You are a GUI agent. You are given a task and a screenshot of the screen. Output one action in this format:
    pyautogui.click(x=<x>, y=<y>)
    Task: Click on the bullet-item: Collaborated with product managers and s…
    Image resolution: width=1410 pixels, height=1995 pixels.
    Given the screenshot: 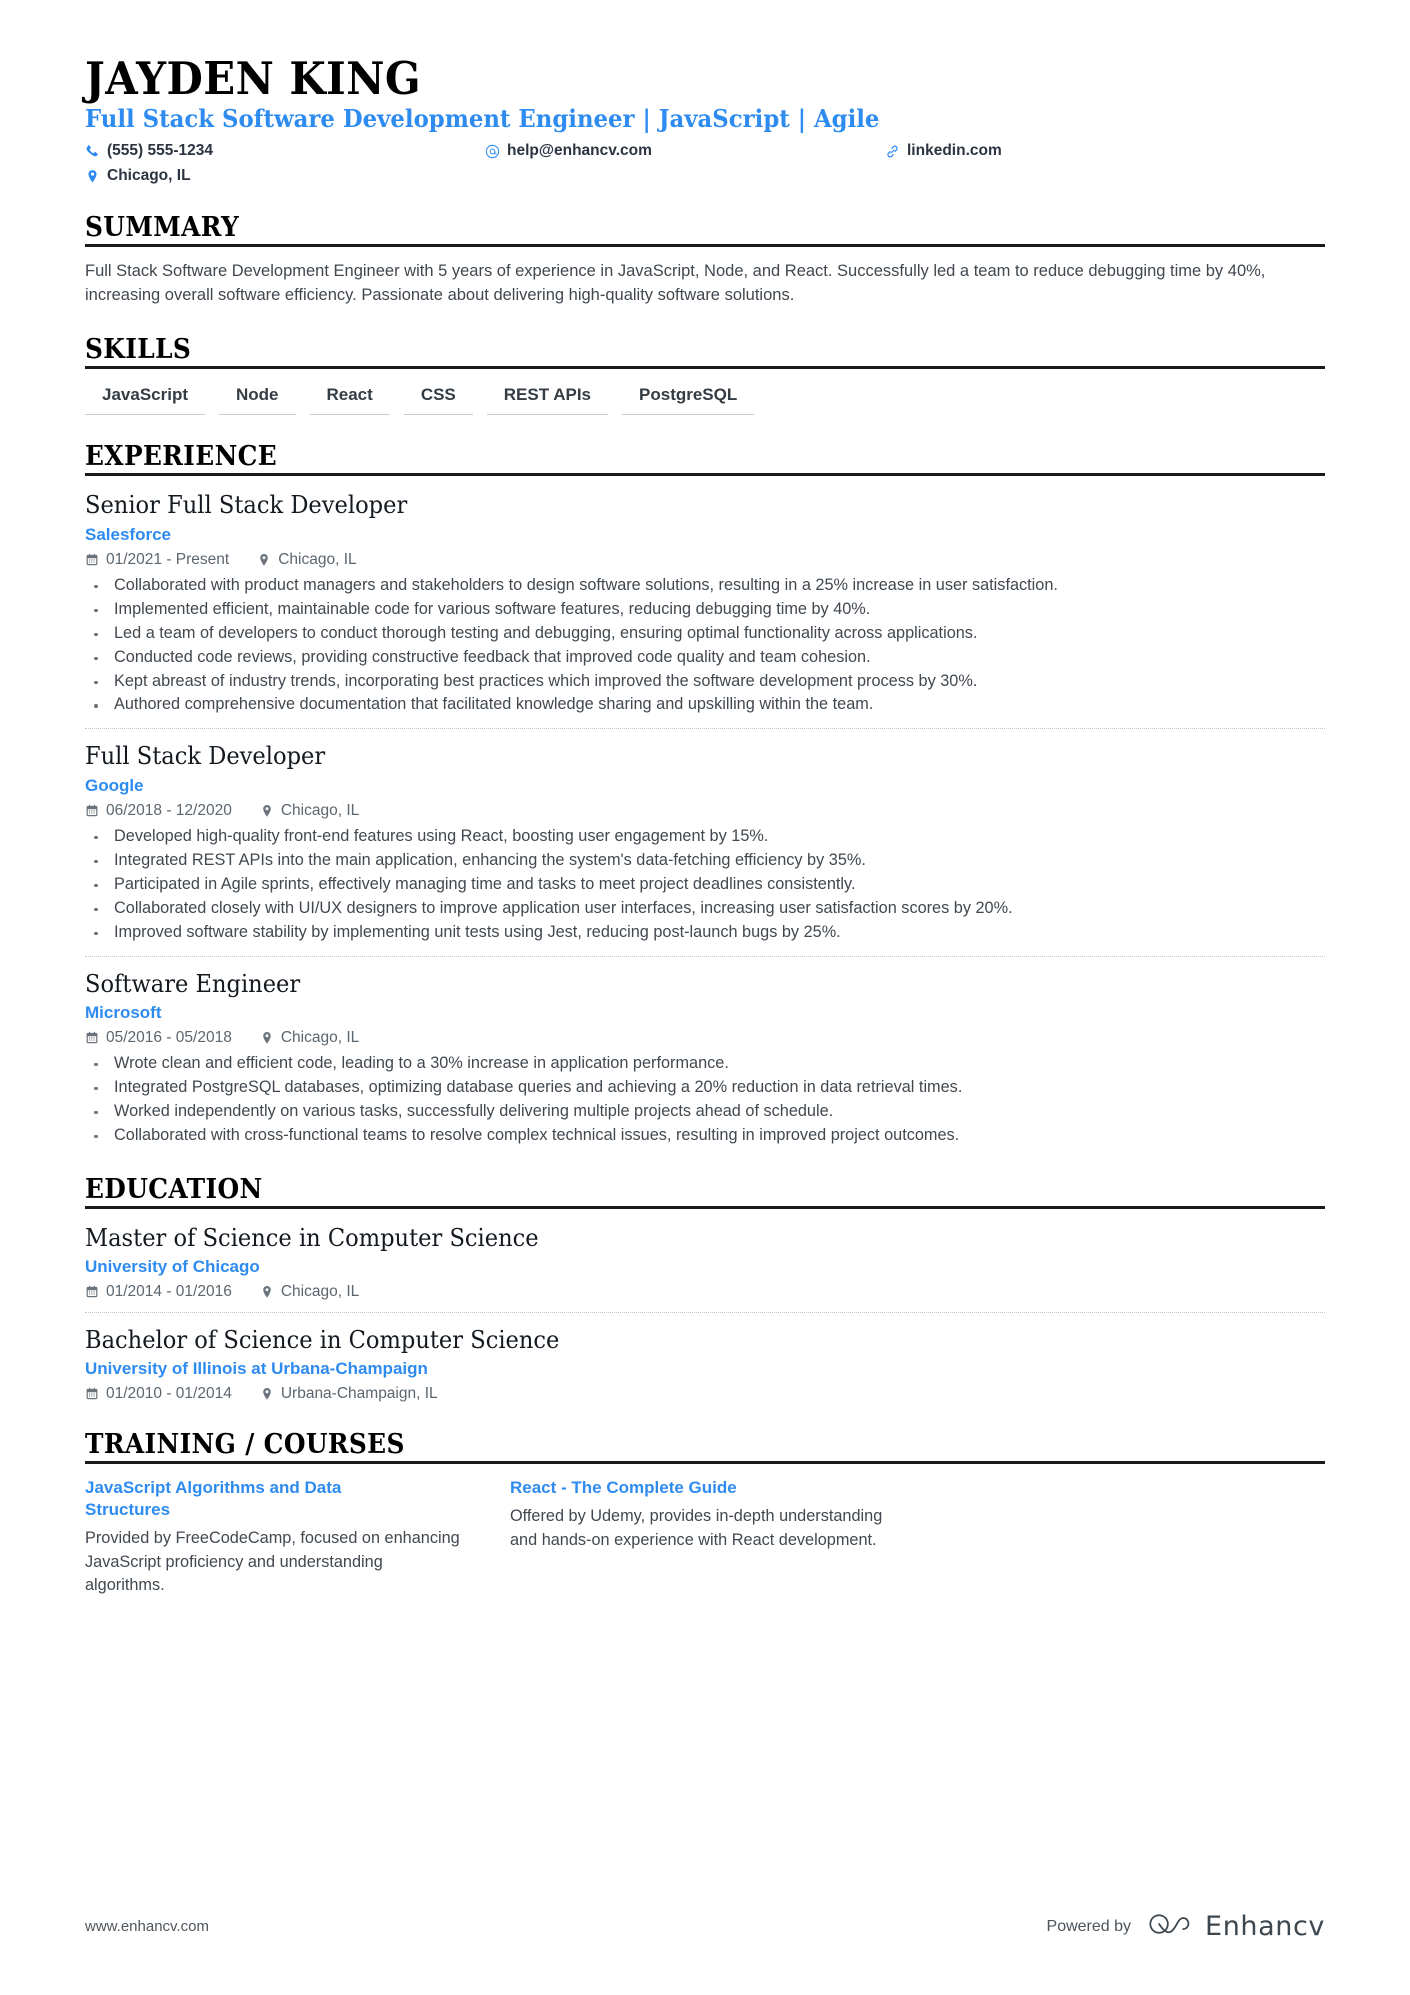 What is the action you would take?
    pyautogui.click(x=705, y=586)
    